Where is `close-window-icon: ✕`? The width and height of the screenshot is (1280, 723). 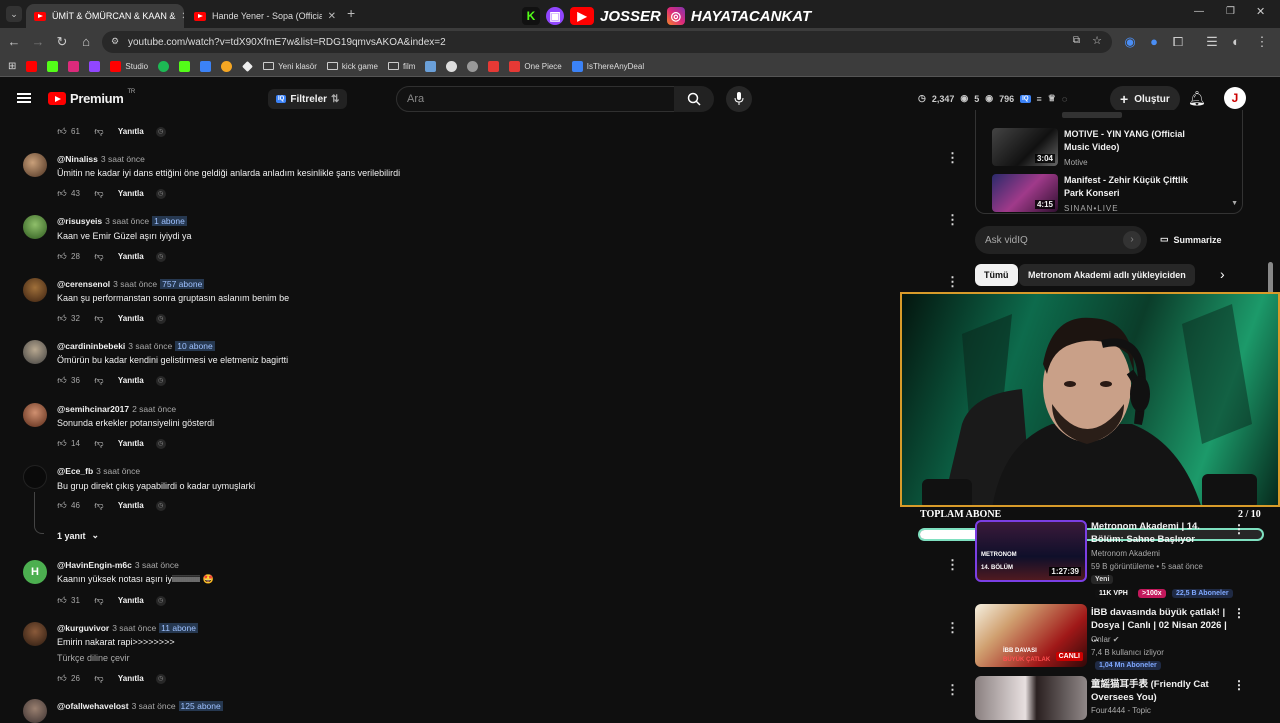
close-window-icon: ✕ is located at coordinates (1260, 11).